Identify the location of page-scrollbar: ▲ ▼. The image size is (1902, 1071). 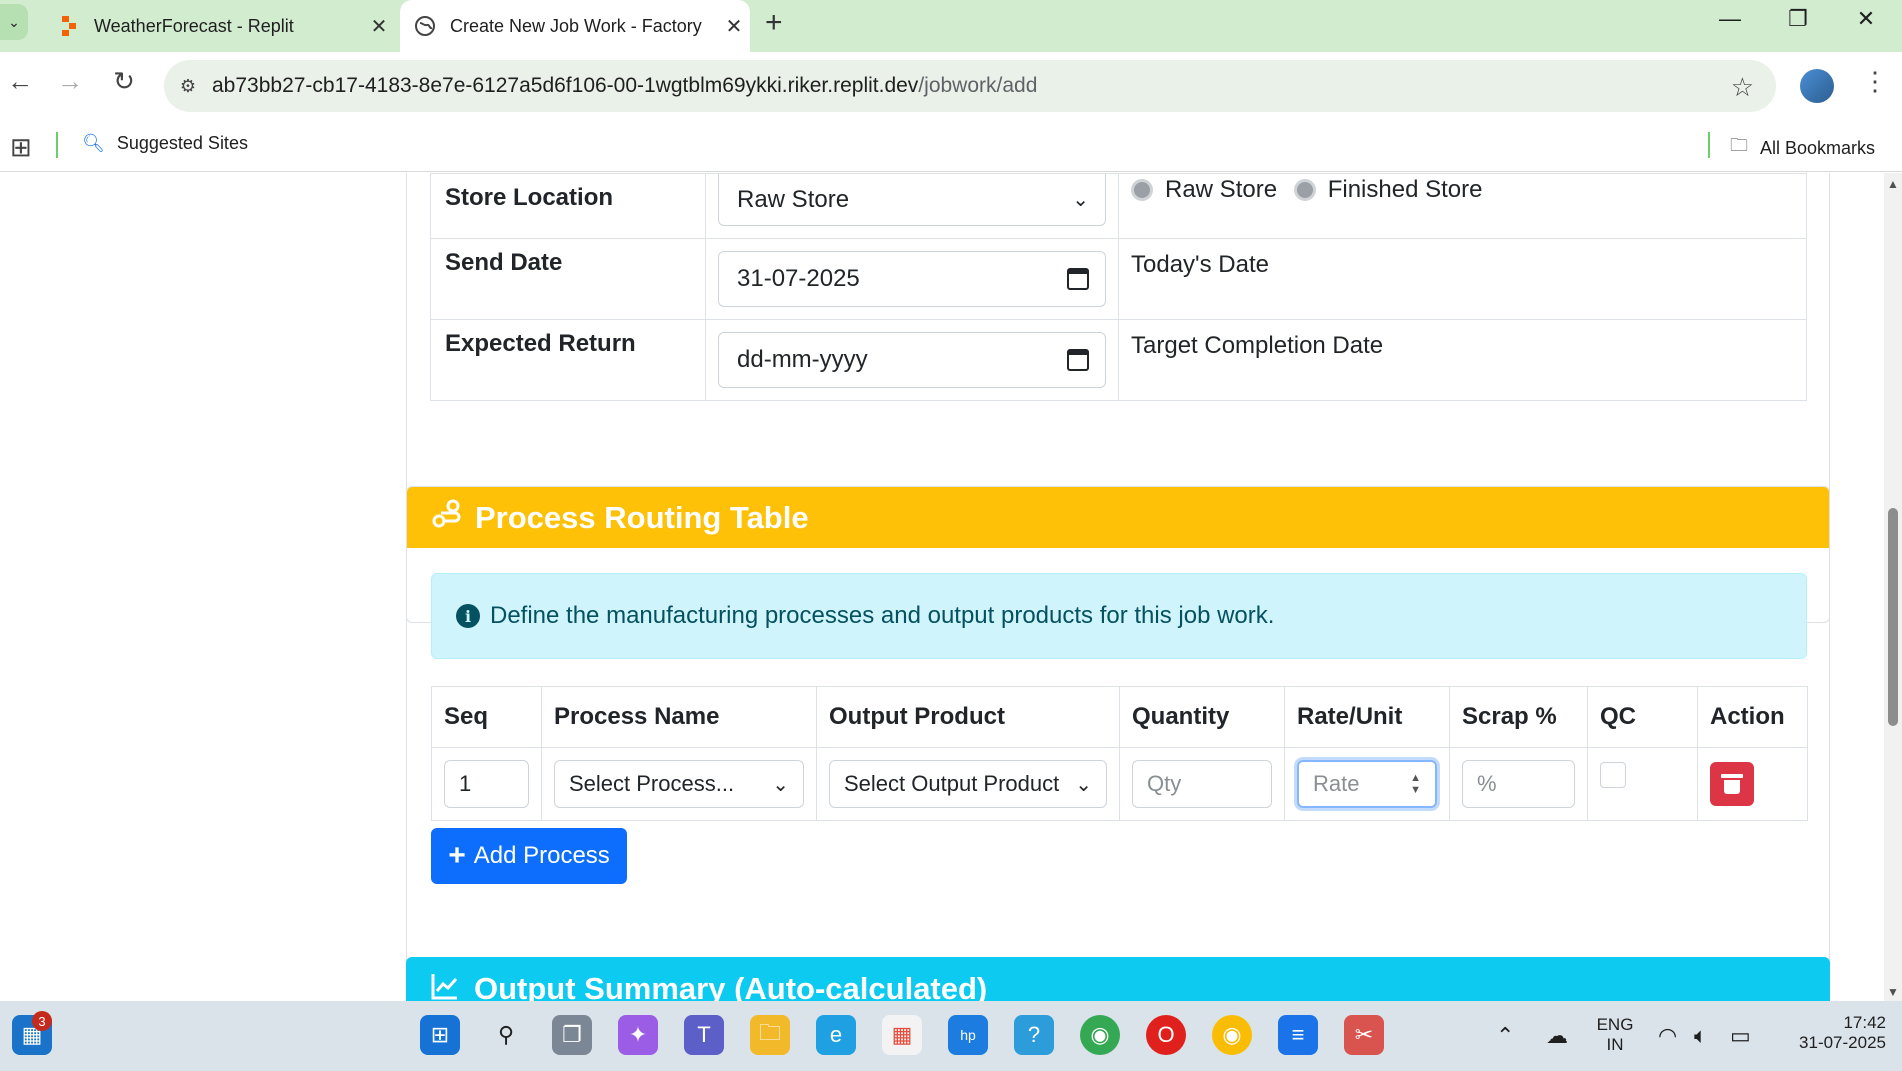
(1893, 587).